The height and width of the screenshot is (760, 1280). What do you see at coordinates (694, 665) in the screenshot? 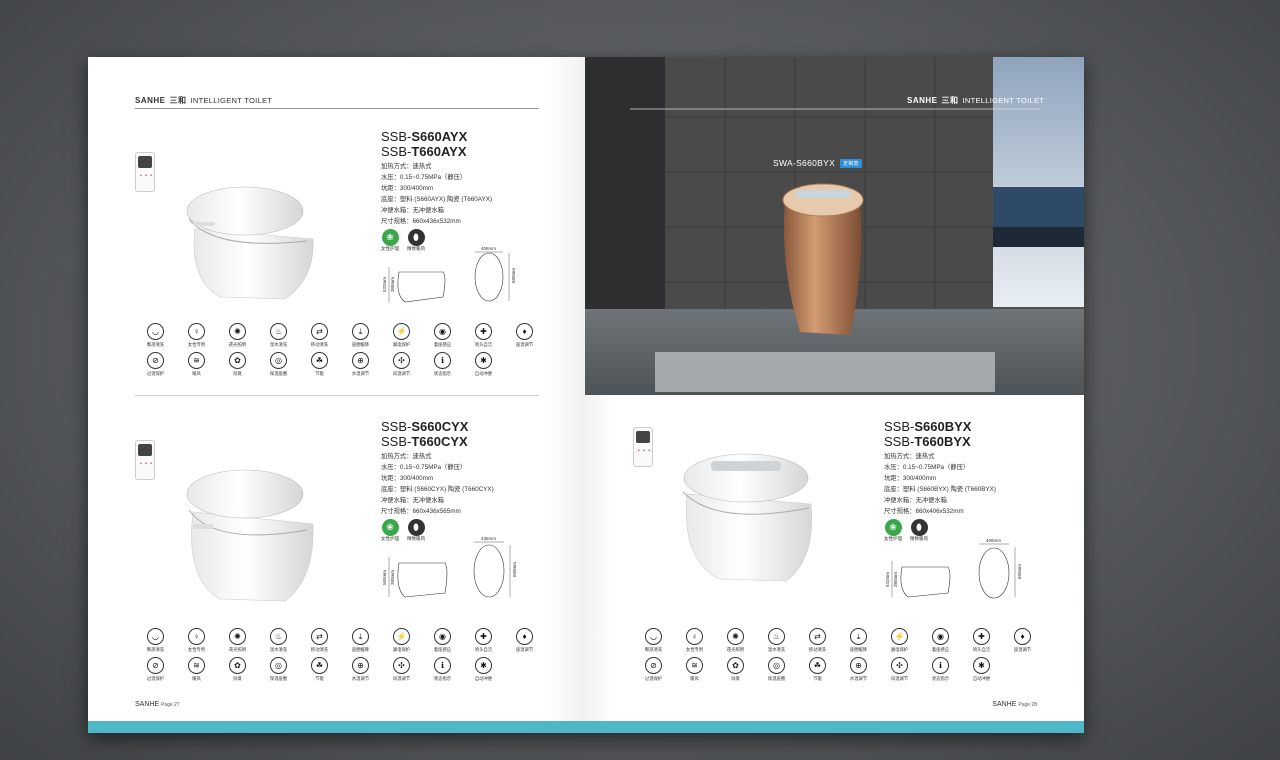
I see `warm-air-icon: ≋` at bounding box center [694, 665].